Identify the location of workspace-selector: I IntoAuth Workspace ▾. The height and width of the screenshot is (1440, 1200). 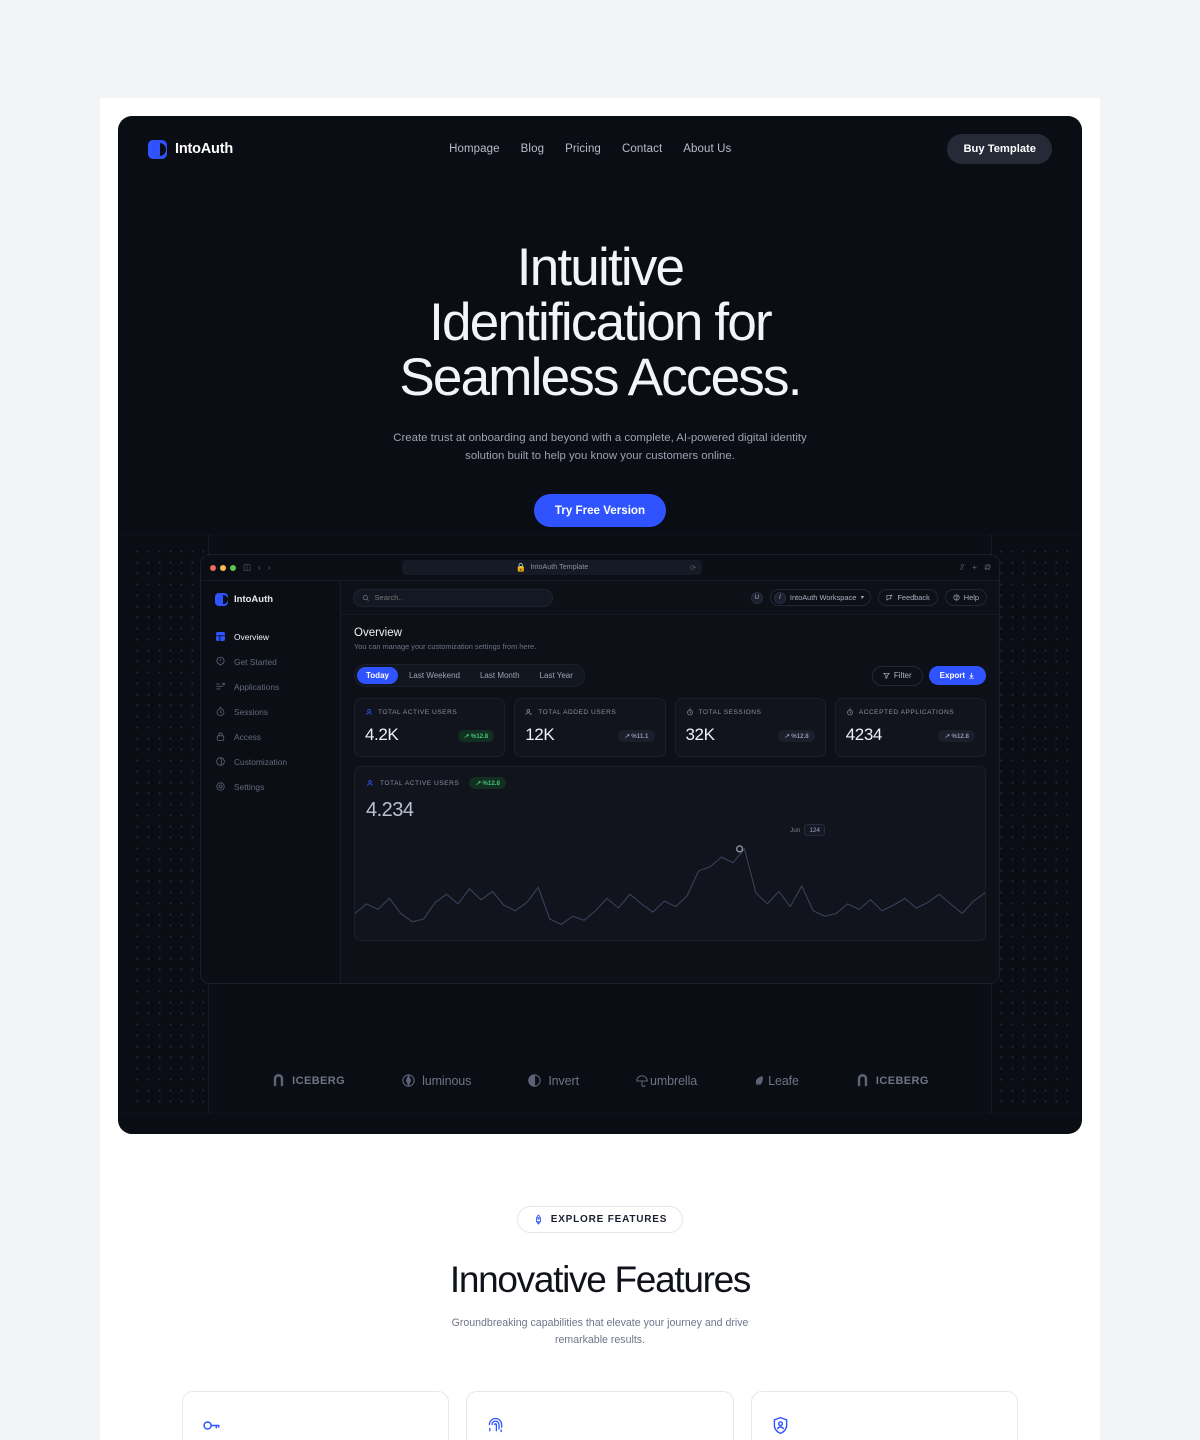
(820, 597).